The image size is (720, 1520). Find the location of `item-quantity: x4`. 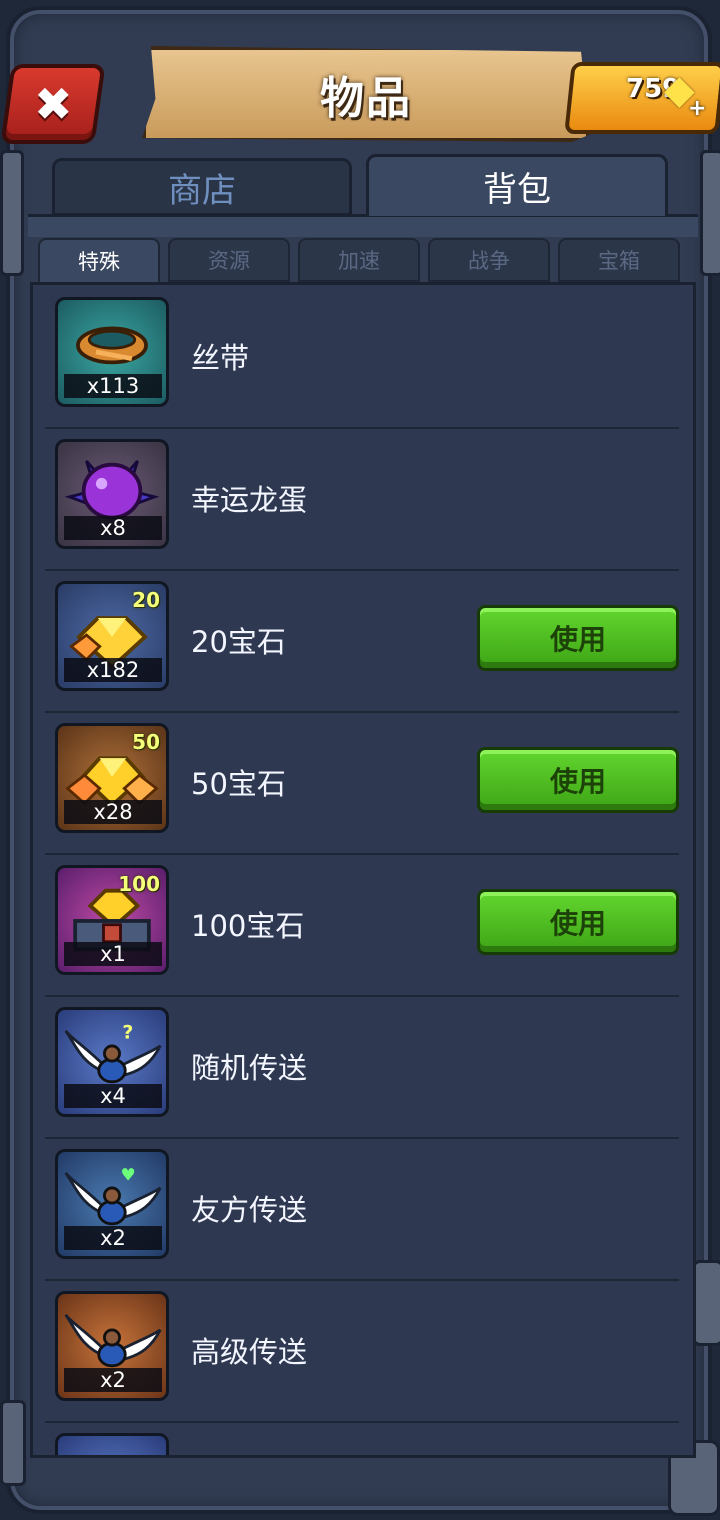

item-quantity: x4 is located at coordinates (113, 1096).